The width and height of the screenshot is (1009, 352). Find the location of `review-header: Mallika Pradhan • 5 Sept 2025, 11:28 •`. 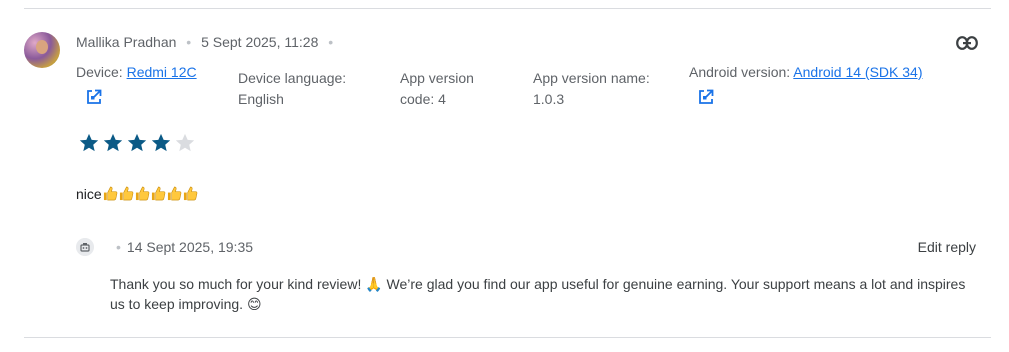

review-header: Mallika Pradhan • 5 Sept 2025, 11:28 • is located at coordinates (207, 42).